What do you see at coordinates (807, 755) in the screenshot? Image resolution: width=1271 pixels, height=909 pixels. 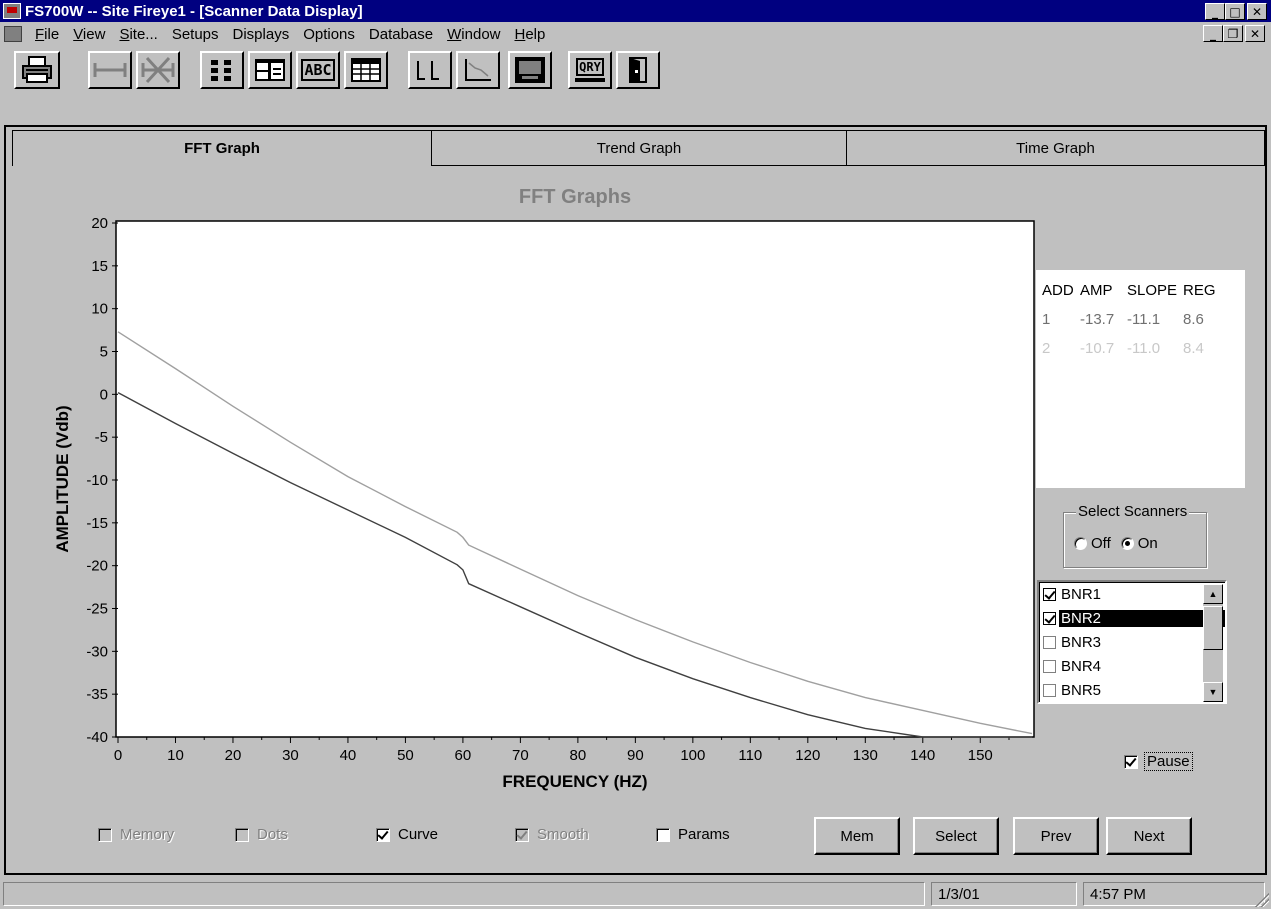 I see `x-tick-label: 120` at bounding box center [807, 755].